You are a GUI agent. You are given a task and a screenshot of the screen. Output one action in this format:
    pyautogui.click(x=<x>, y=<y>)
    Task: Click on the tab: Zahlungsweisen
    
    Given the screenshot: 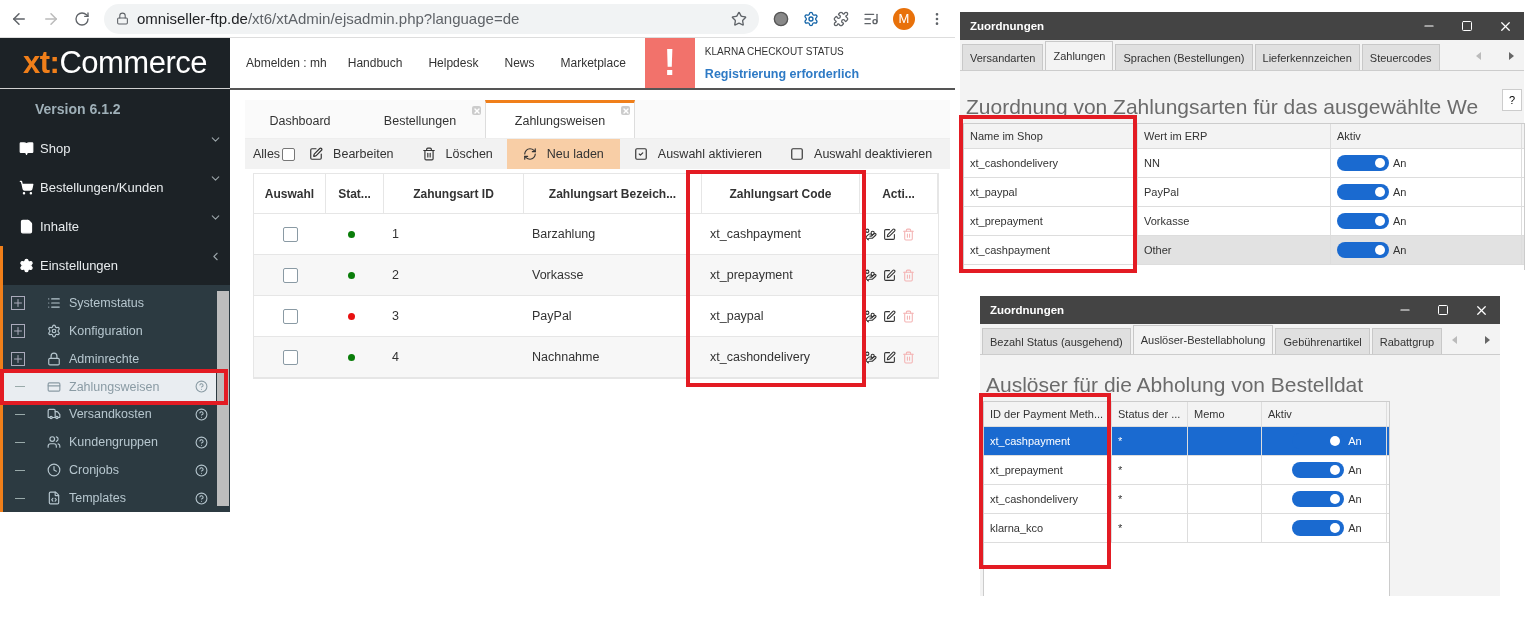 What is the action you would take?
    pyautogui.click(x=560, y=119)
    